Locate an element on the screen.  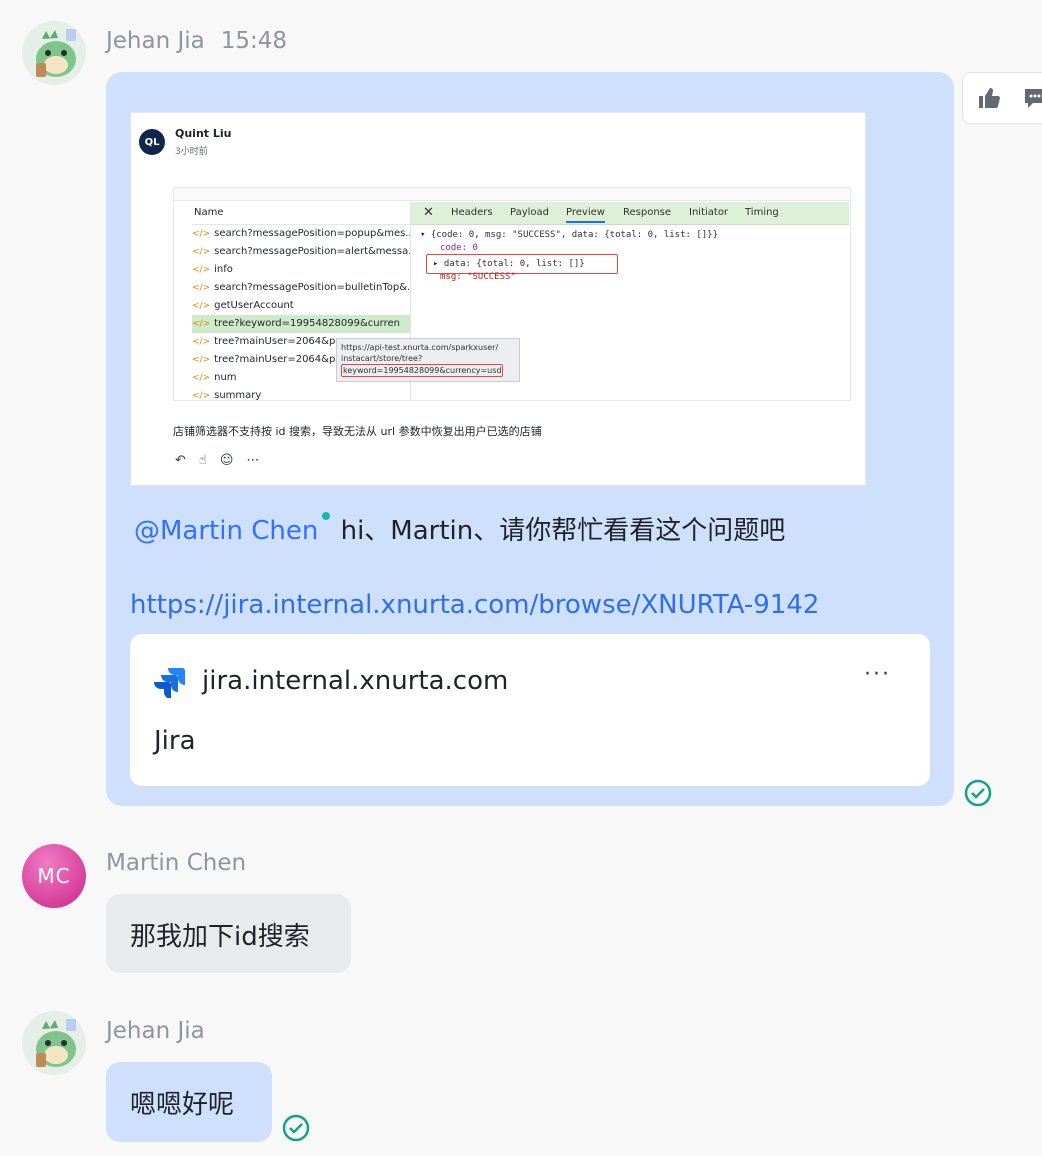
card-domain: jira.internal.xnurta.com is located at coordinates (355, 681).